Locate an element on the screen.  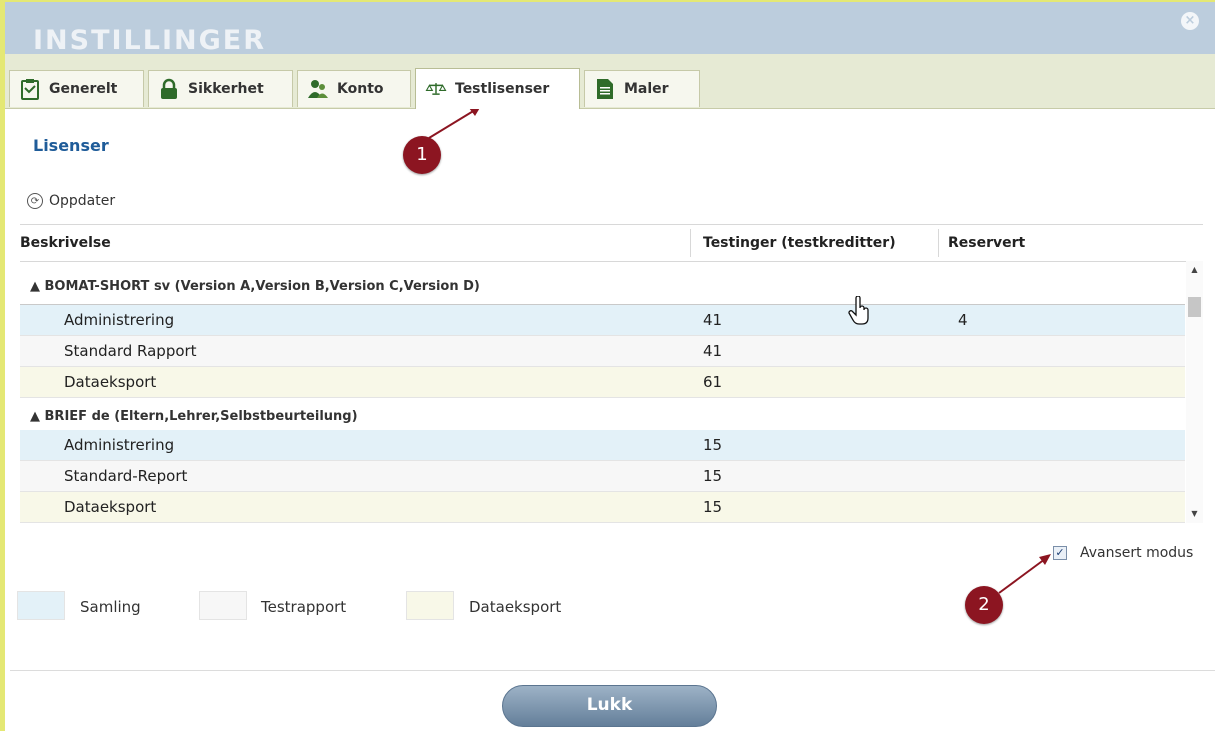
legend-swatch-samling is located at coordinates (41, 605).